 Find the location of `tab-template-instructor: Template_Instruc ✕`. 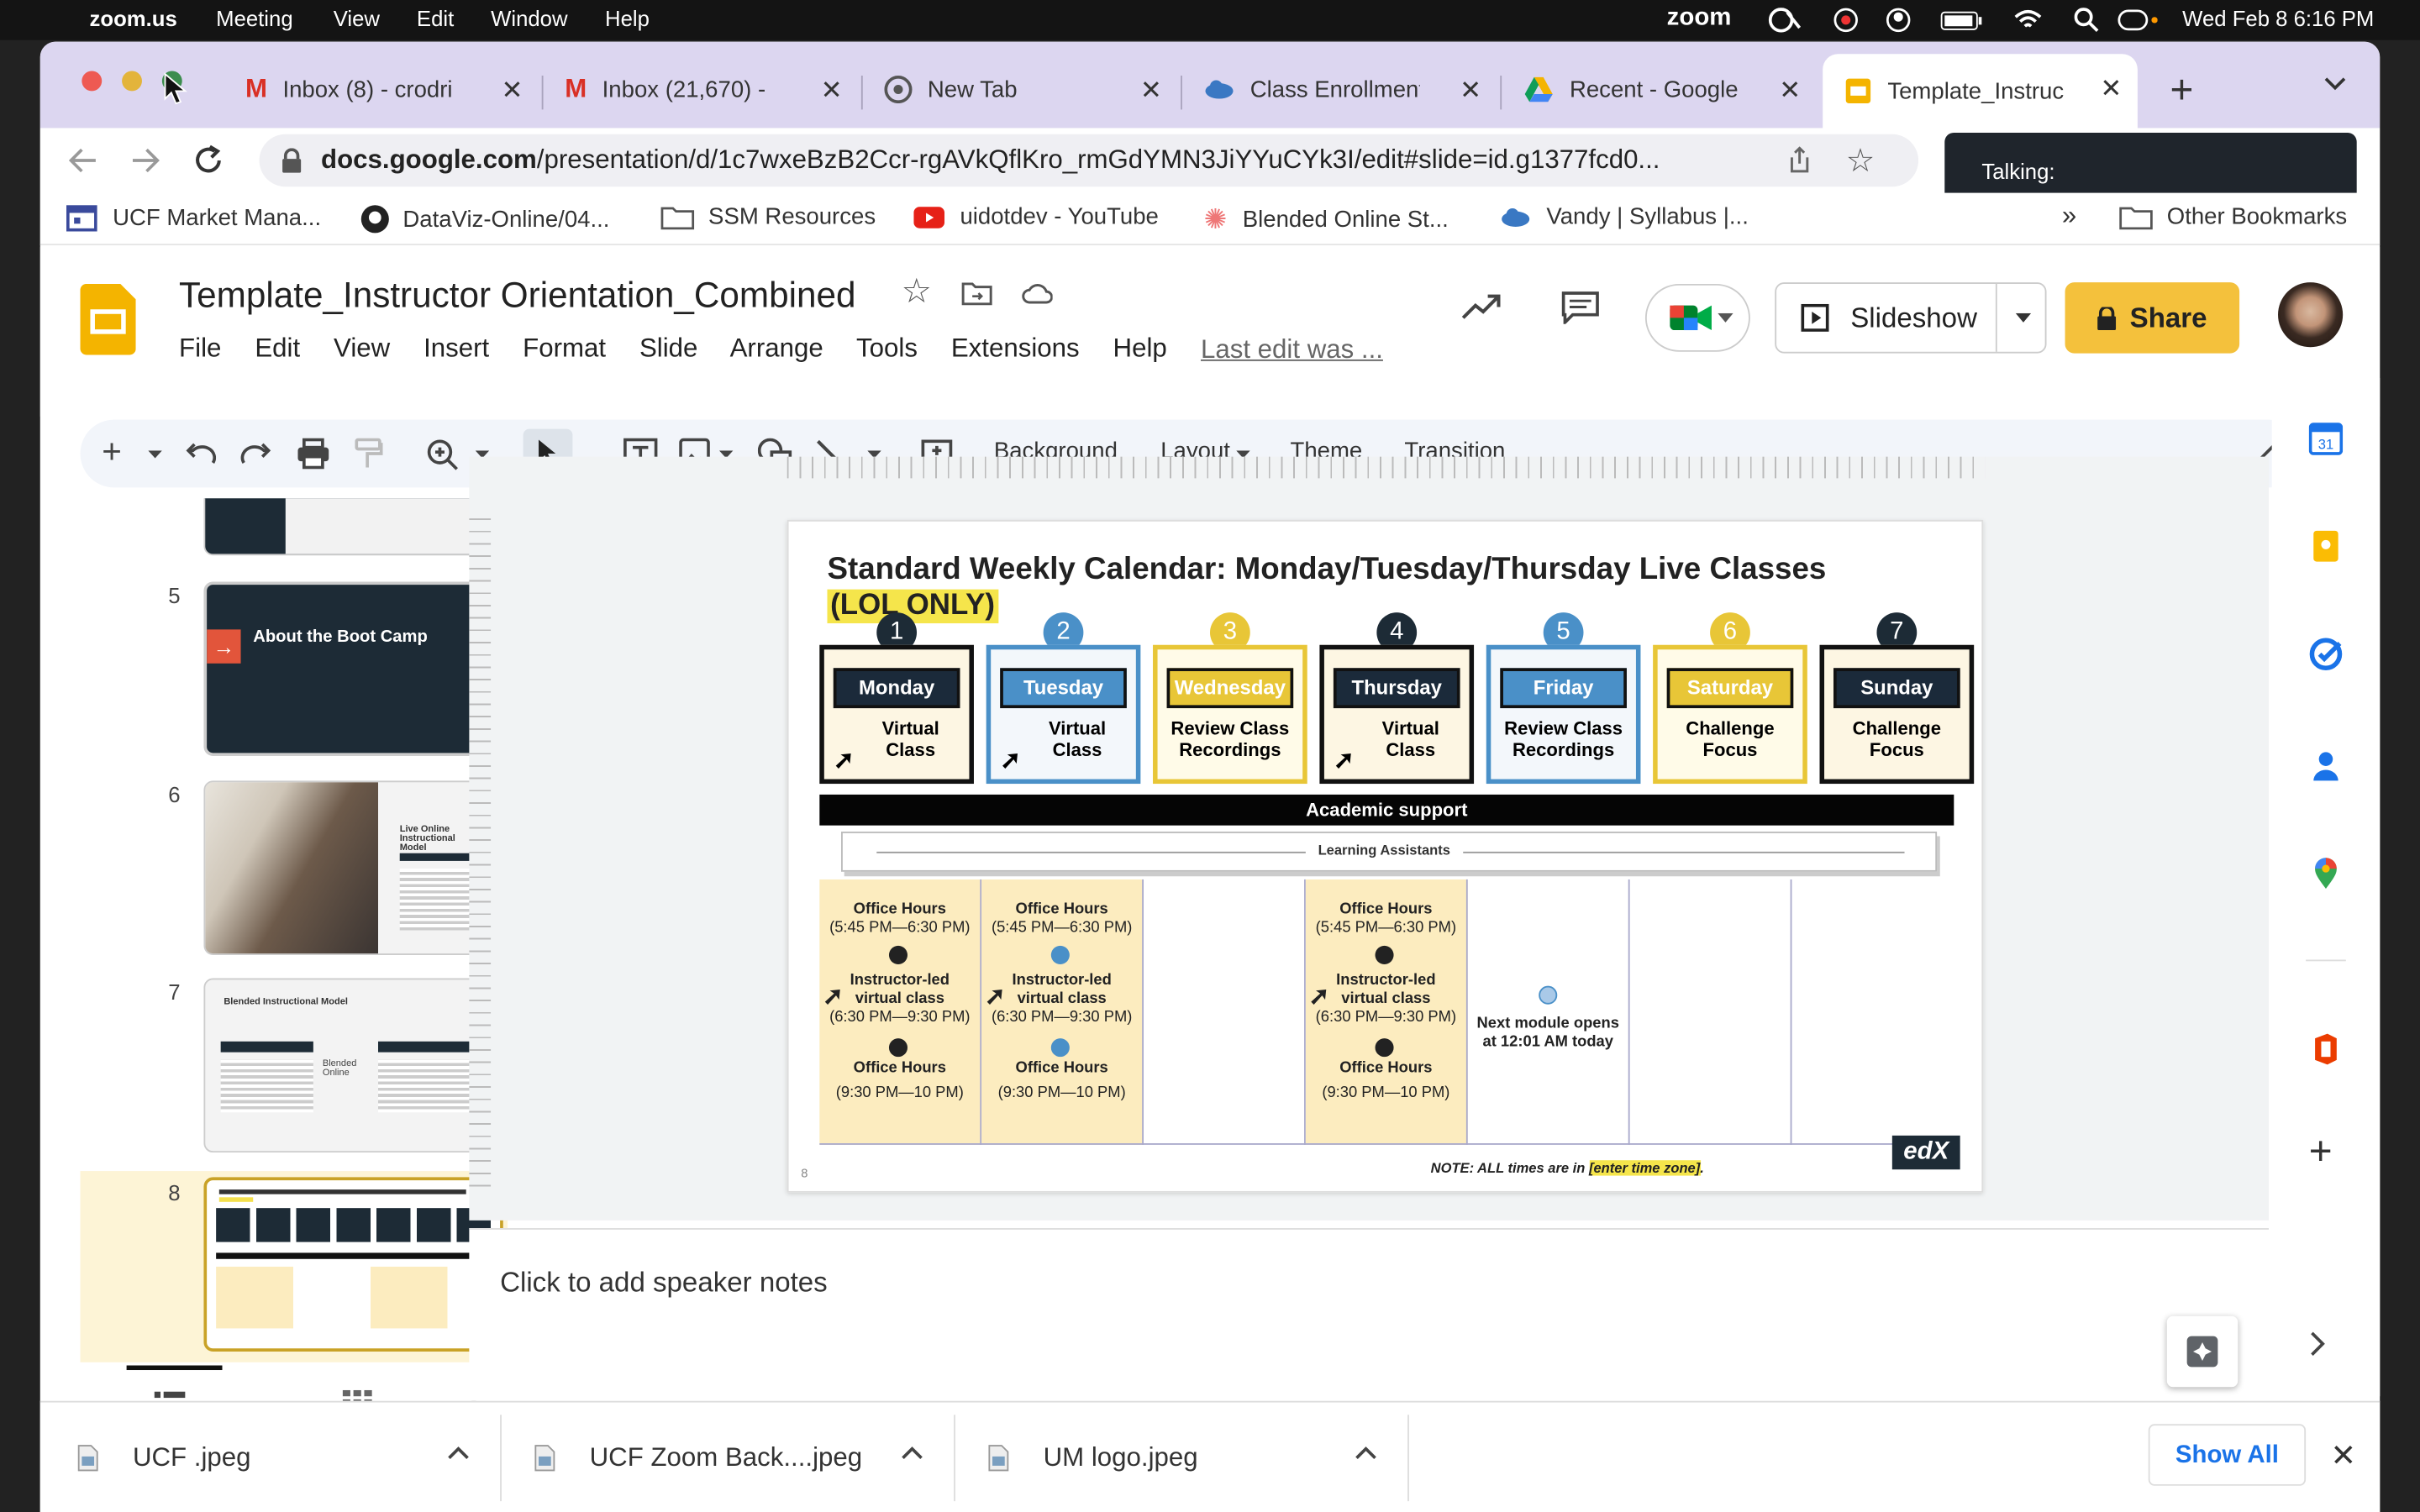

tab-template-instructor: Template_Instruc ✕ is located at coordinates (1981, 91).